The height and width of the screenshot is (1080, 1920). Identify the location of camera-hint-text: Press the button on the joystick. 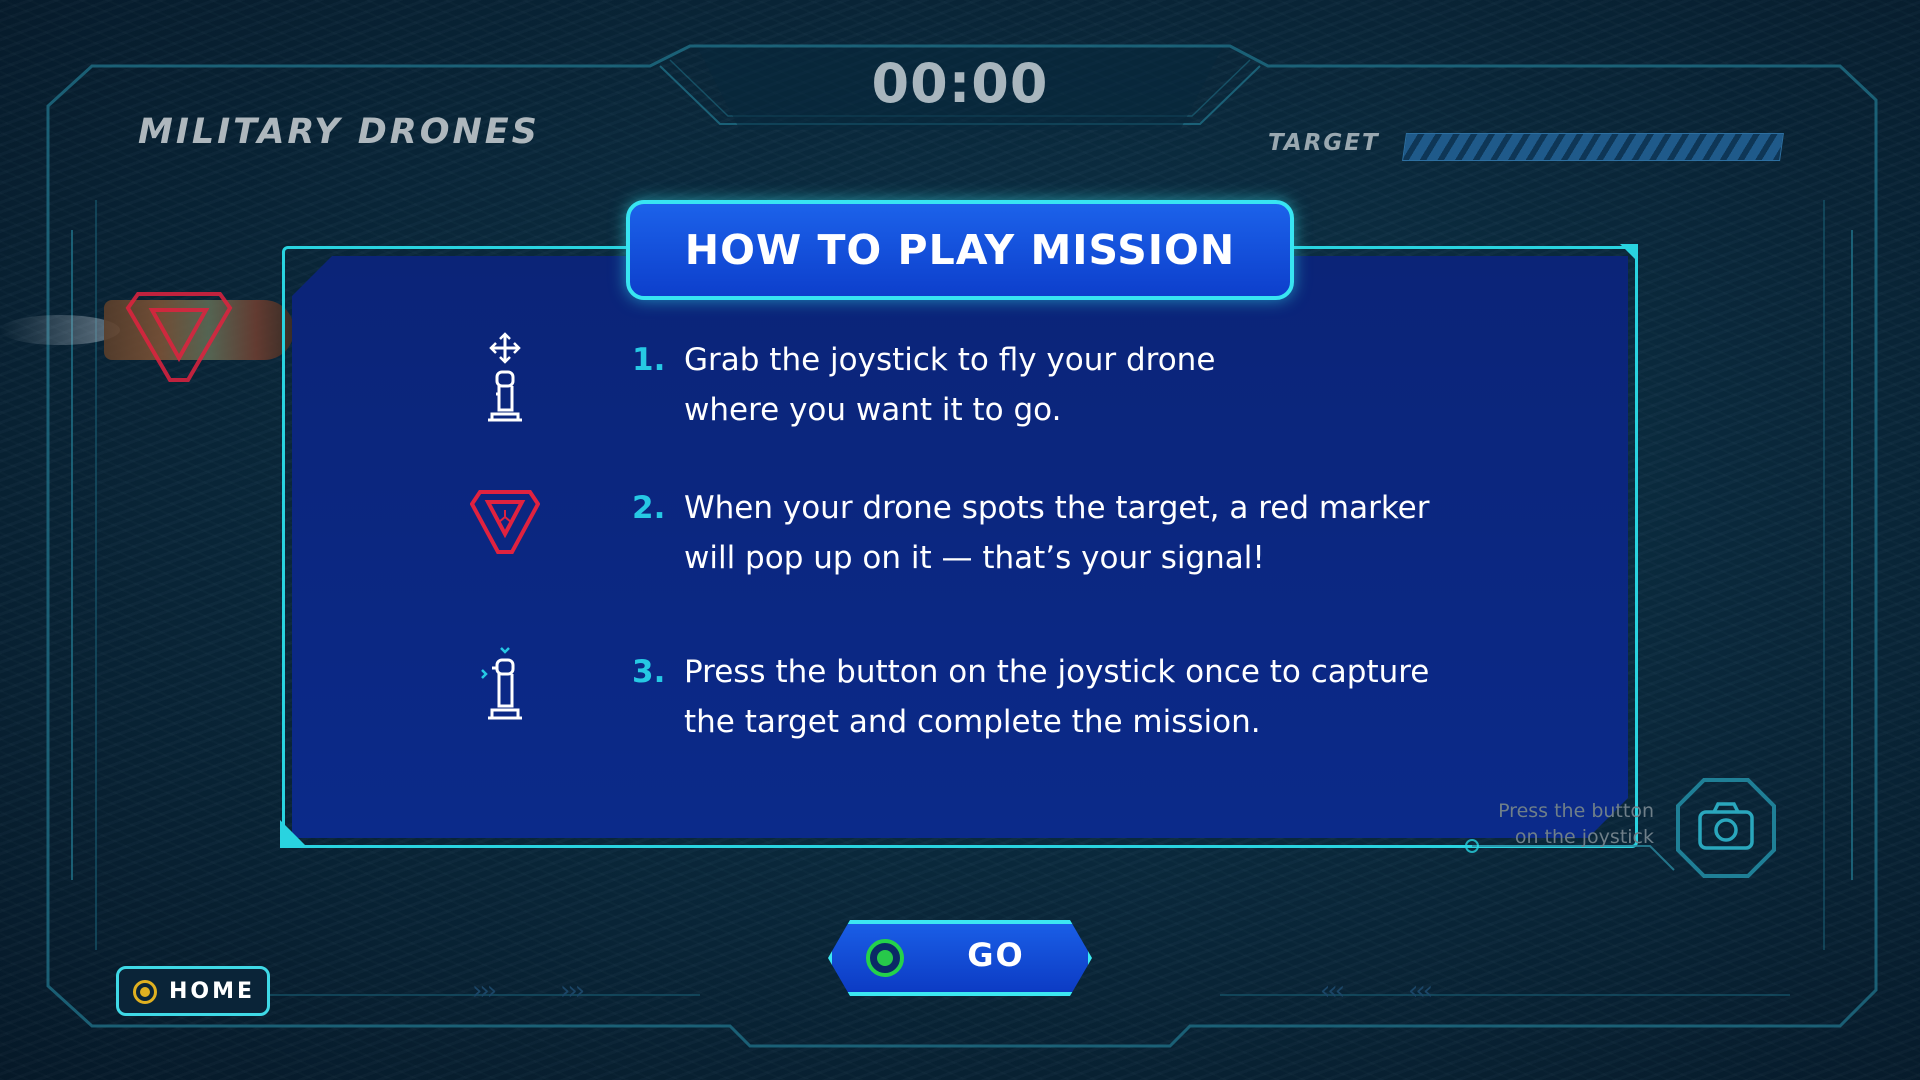
(1551, 824).